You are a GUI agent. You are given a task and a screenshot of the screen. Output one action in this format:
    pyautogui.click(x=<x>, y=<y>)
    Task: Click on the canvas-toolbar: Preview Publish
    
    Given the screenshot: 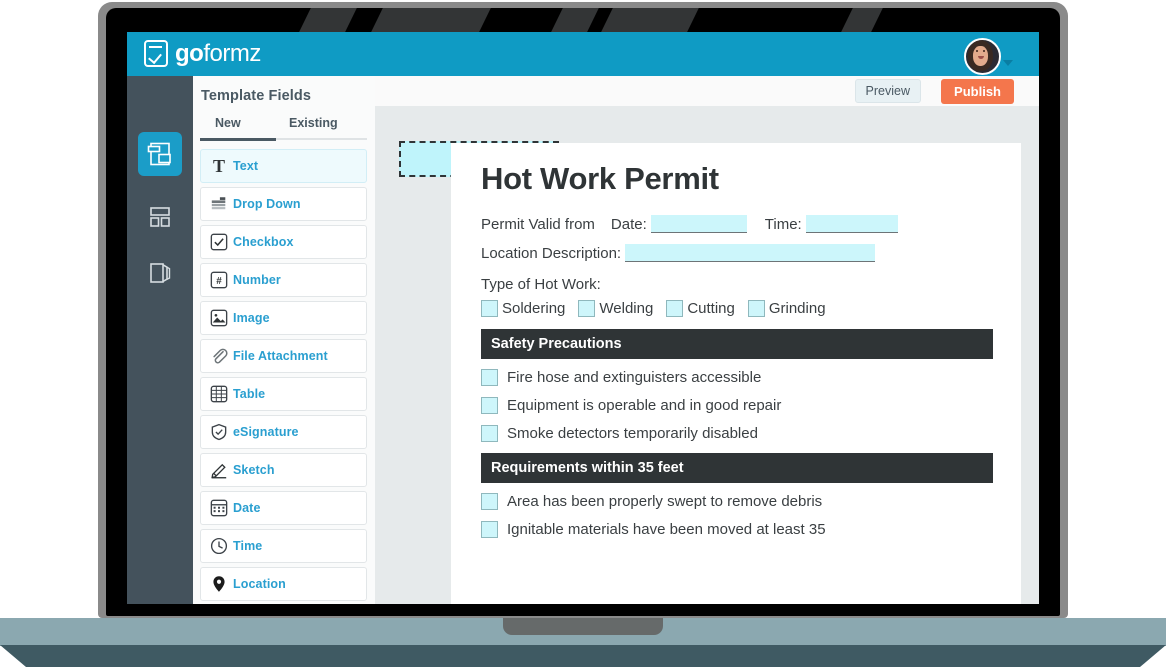 What is the action you would take?
    pyautogui.click(x=707, y=91)
    